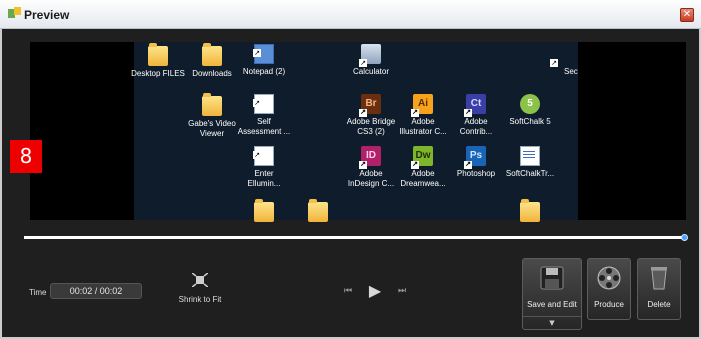 This screenshot has height=339, width=701. What do you see at coordinates (552, 322) in the screenshot?
I see `chevron-down-icon: ▼` at bounding box center [552, 322].